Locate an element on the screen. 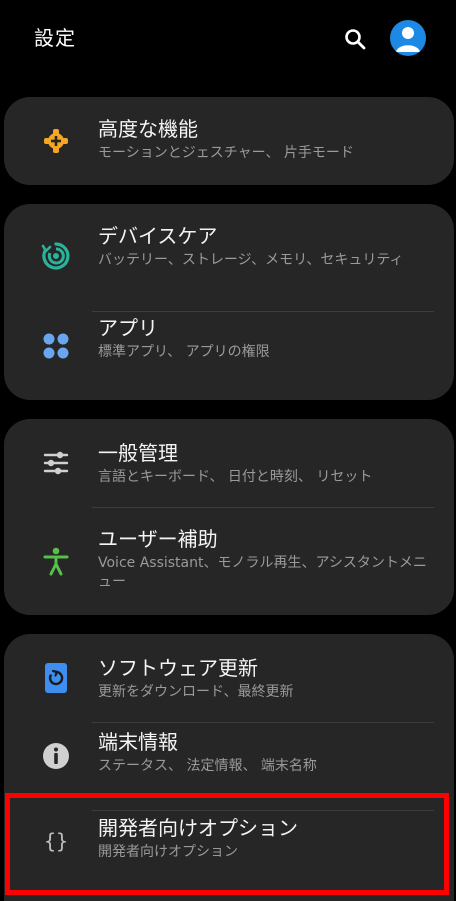 Image resolution: width=456 pixels, height=901 pixels. item-title: ユーザー補助 is located at coordinates (158, 539).